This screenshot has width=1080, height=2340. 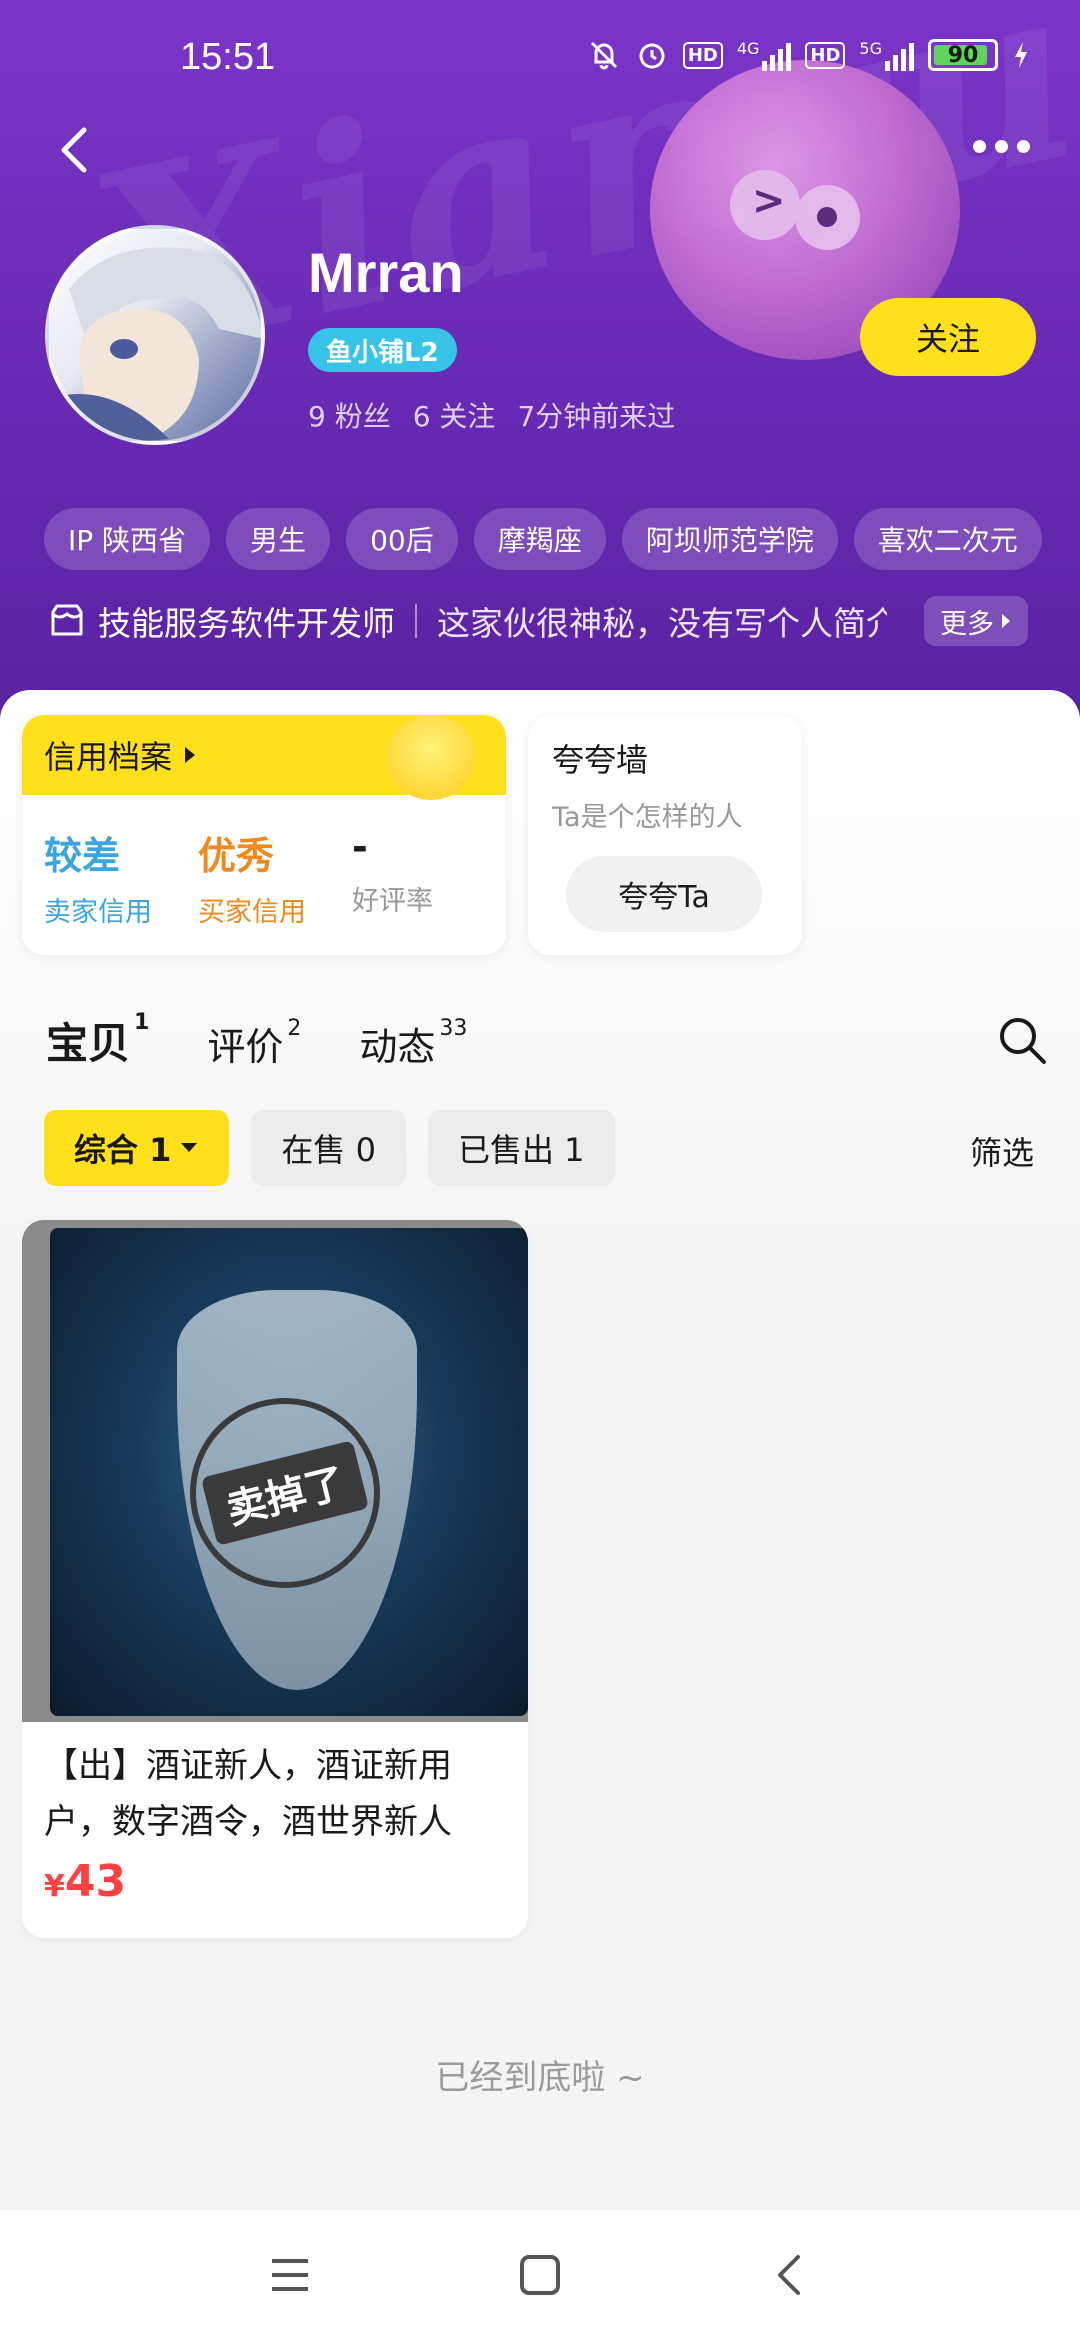 I want to click on rating-rate: - 好评率, so click(x=429, y=877).